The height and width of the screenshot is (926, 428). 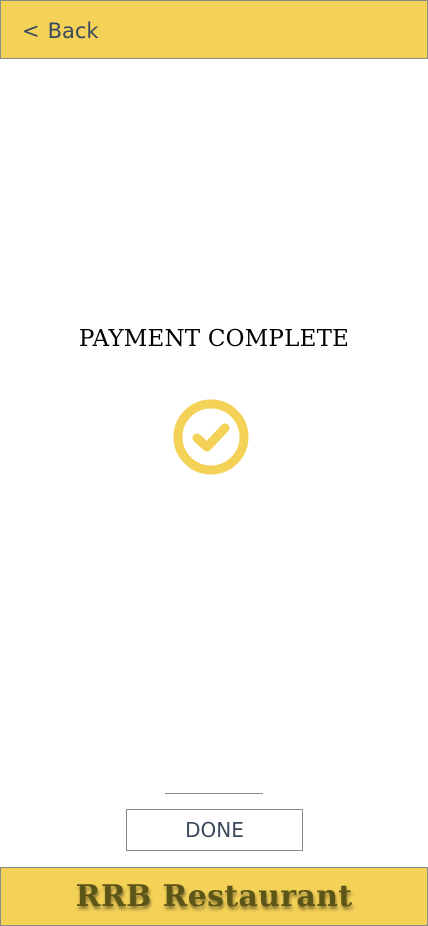 What do you see at coordinates (73, 31) in the screenshot?
I see `back-label: Back` at bounding box center [73, 31].